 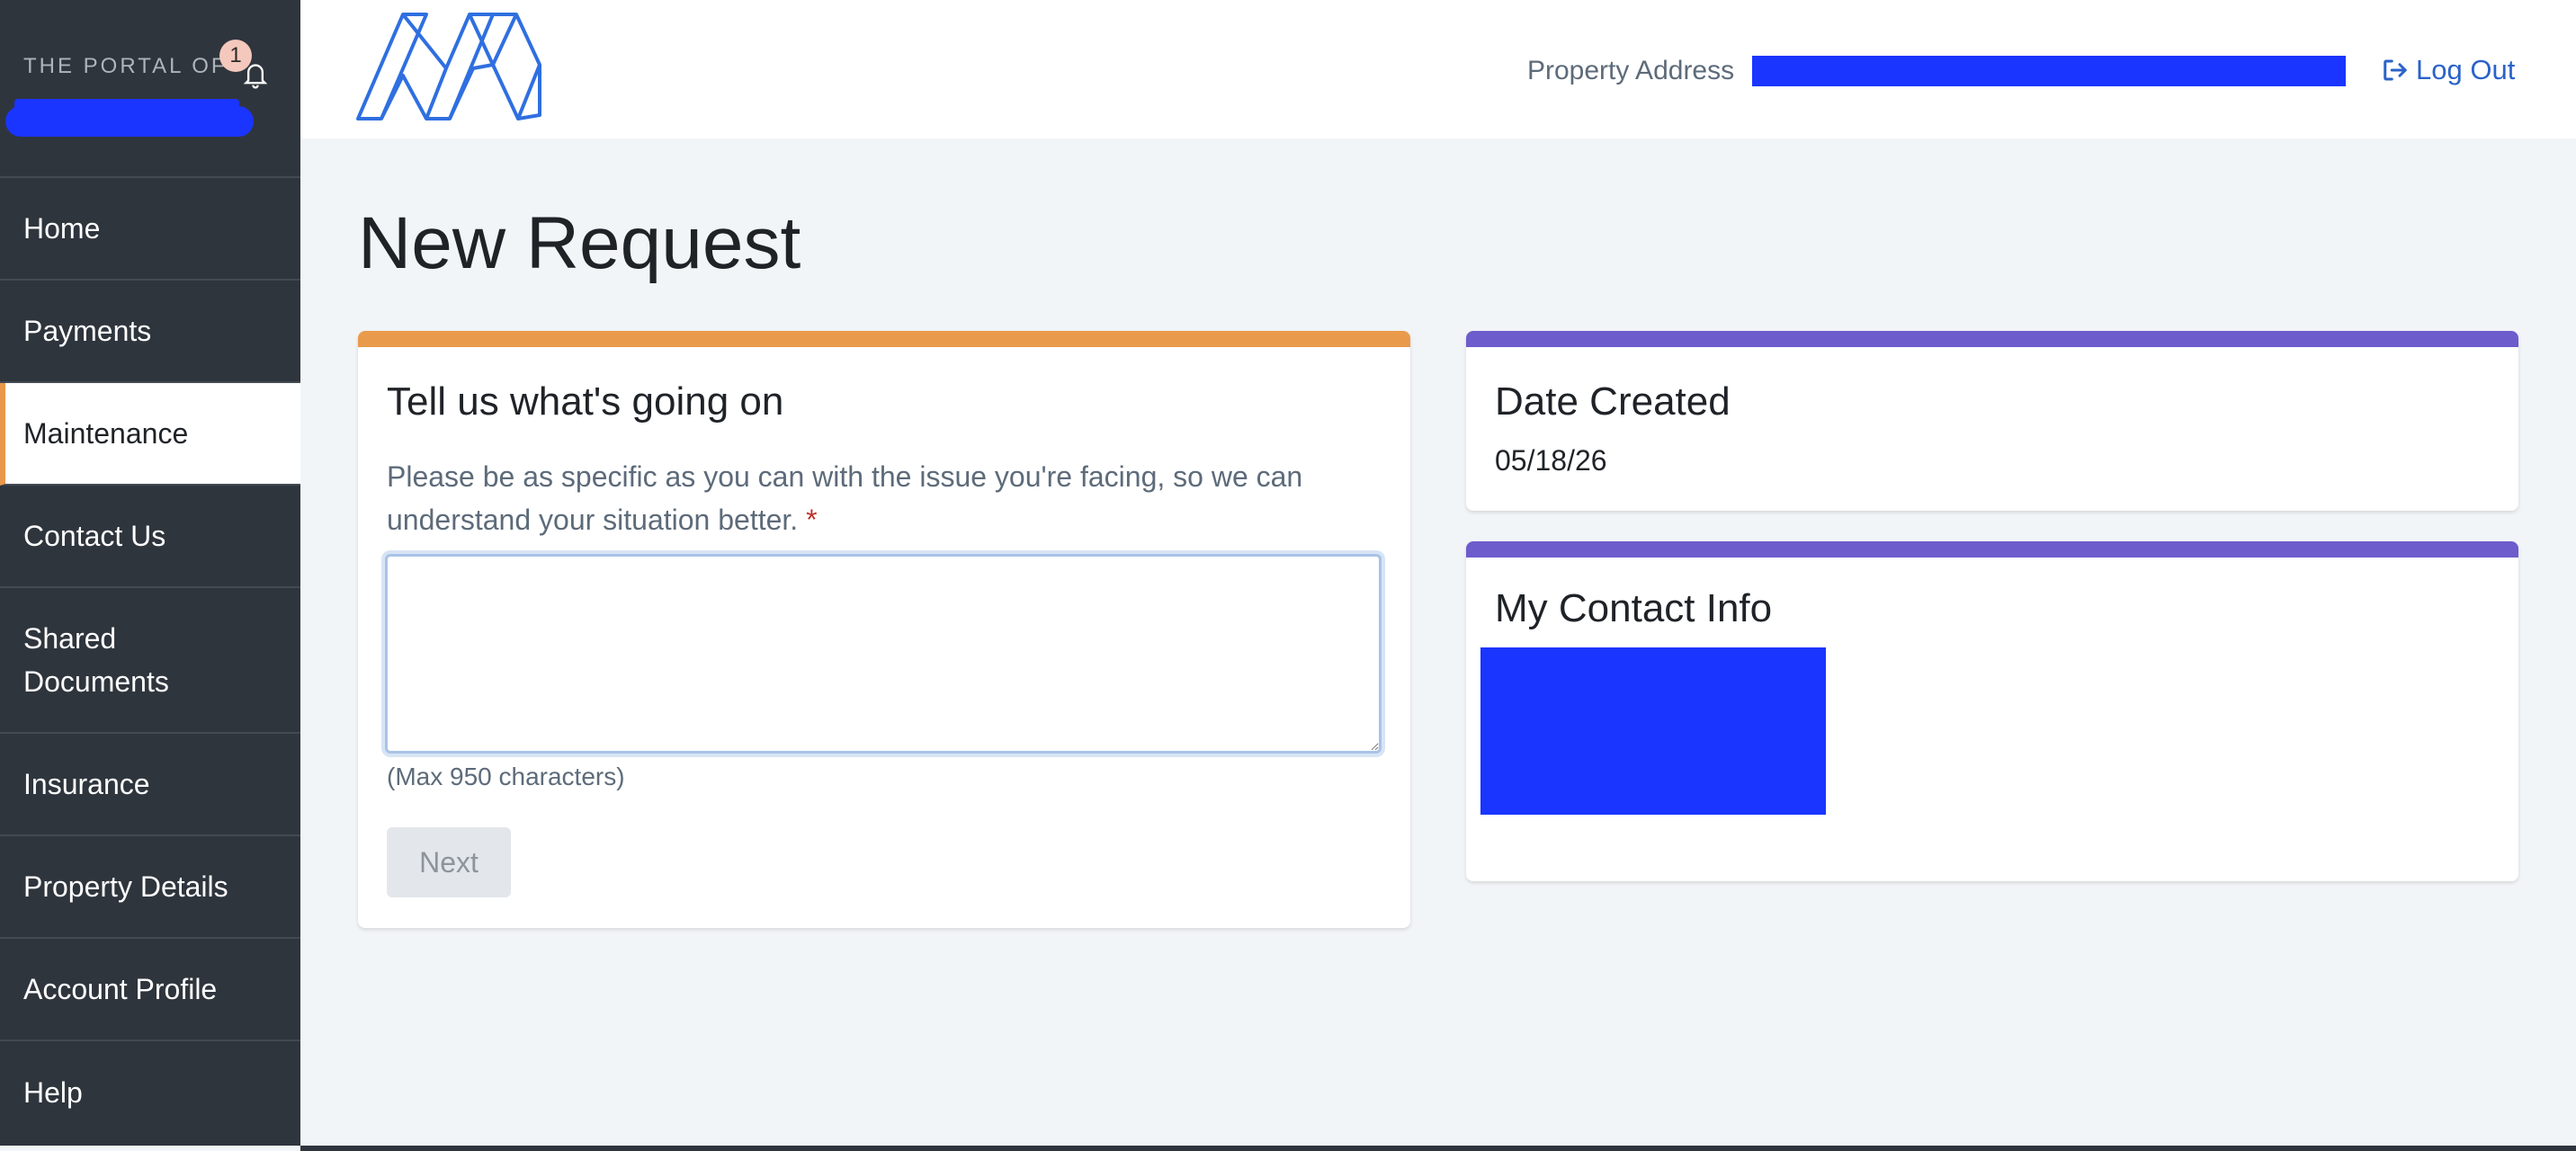 What do you see at coordinates (506, 776) in the screenshot?
I see `max-characters-note: (Max 950 characters)` at bounding box center [506, 776].